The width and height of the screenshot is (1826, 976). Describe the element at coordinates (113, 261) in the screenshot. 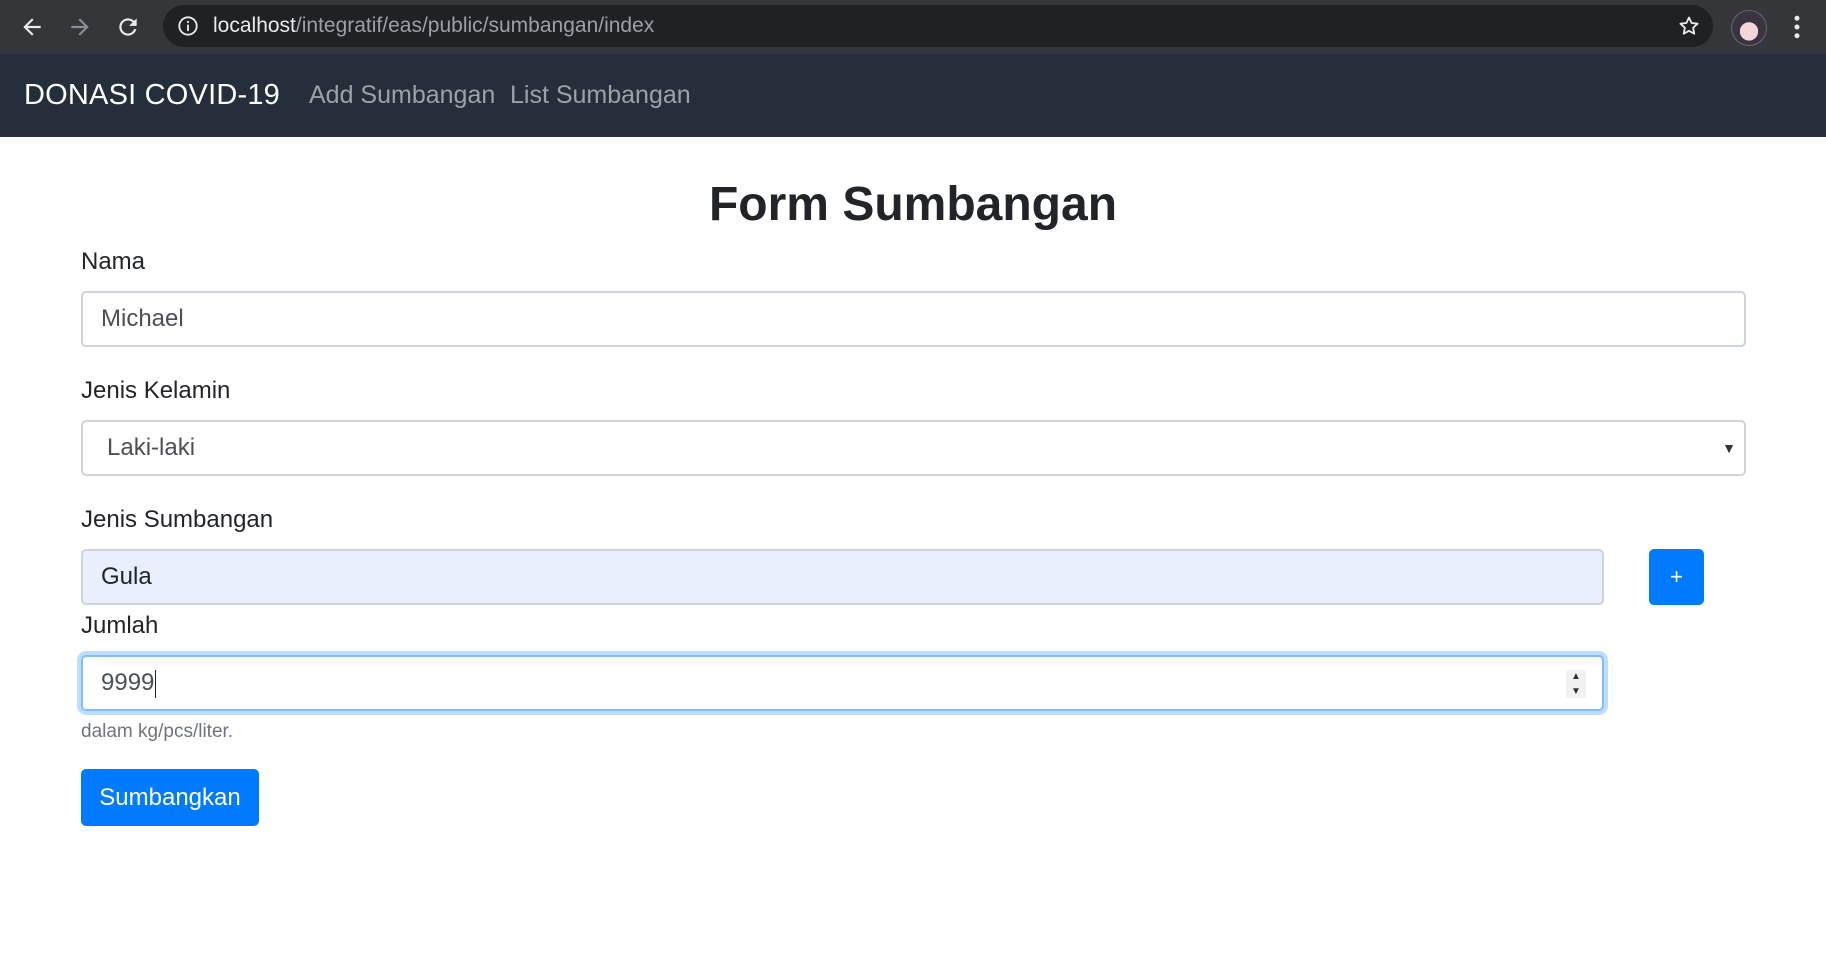

I see `nama-label: Nama` at that location.